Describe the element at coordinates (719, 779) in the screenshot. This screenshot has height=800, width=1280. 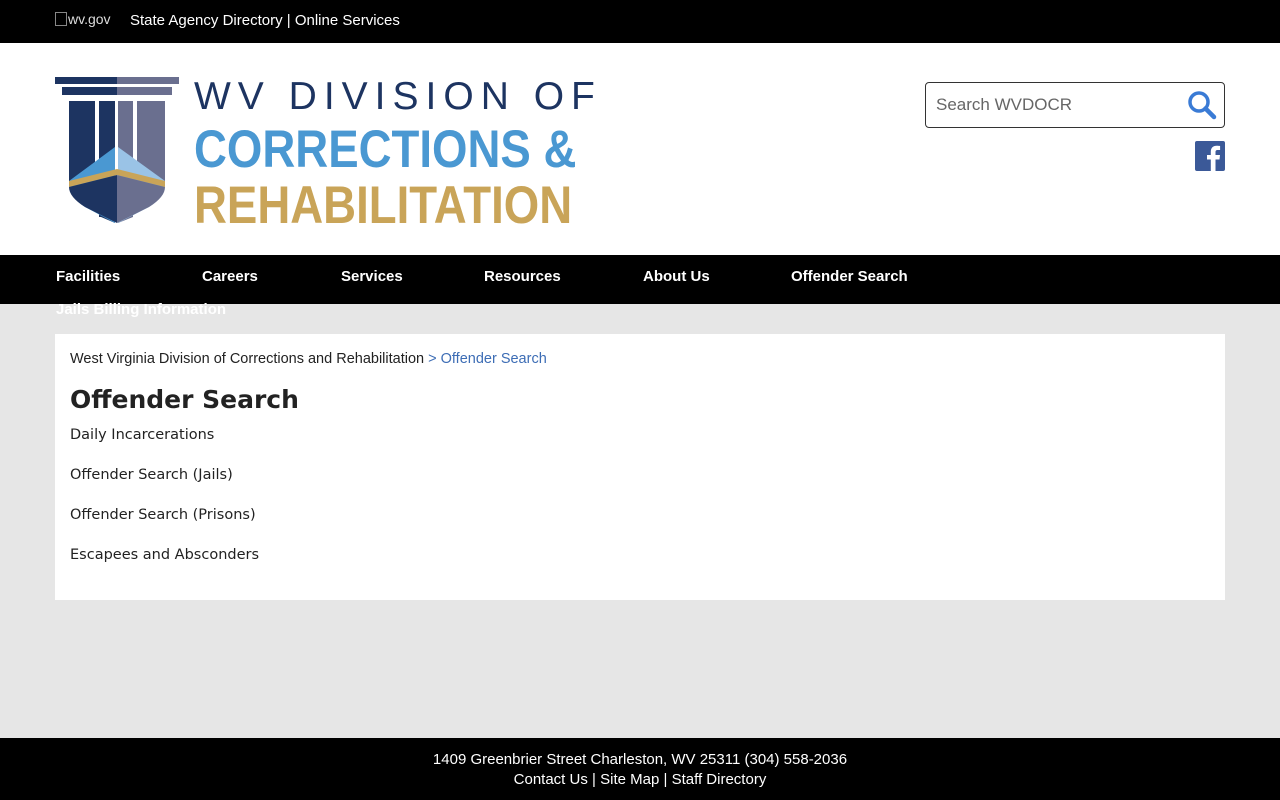
I see `staff-directory-link: Staff Directory` at that location.